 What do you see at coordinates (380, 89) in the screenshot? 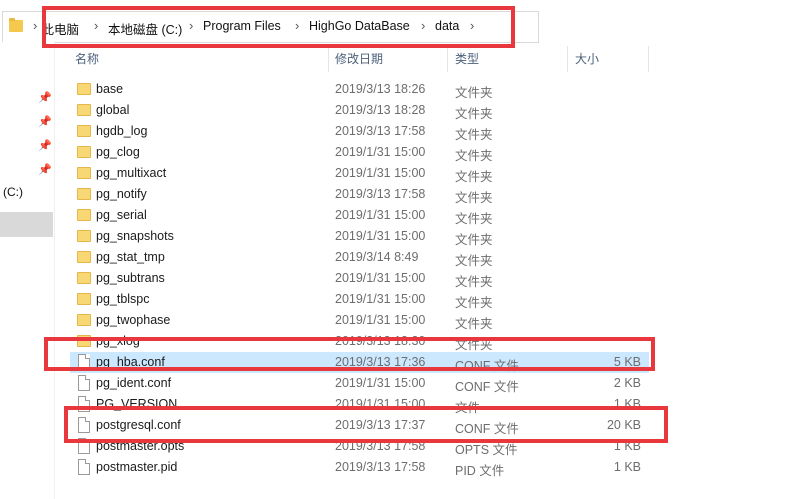
I see `file-date: 2019/3/13 18:26` at bounding box center [380, 89].